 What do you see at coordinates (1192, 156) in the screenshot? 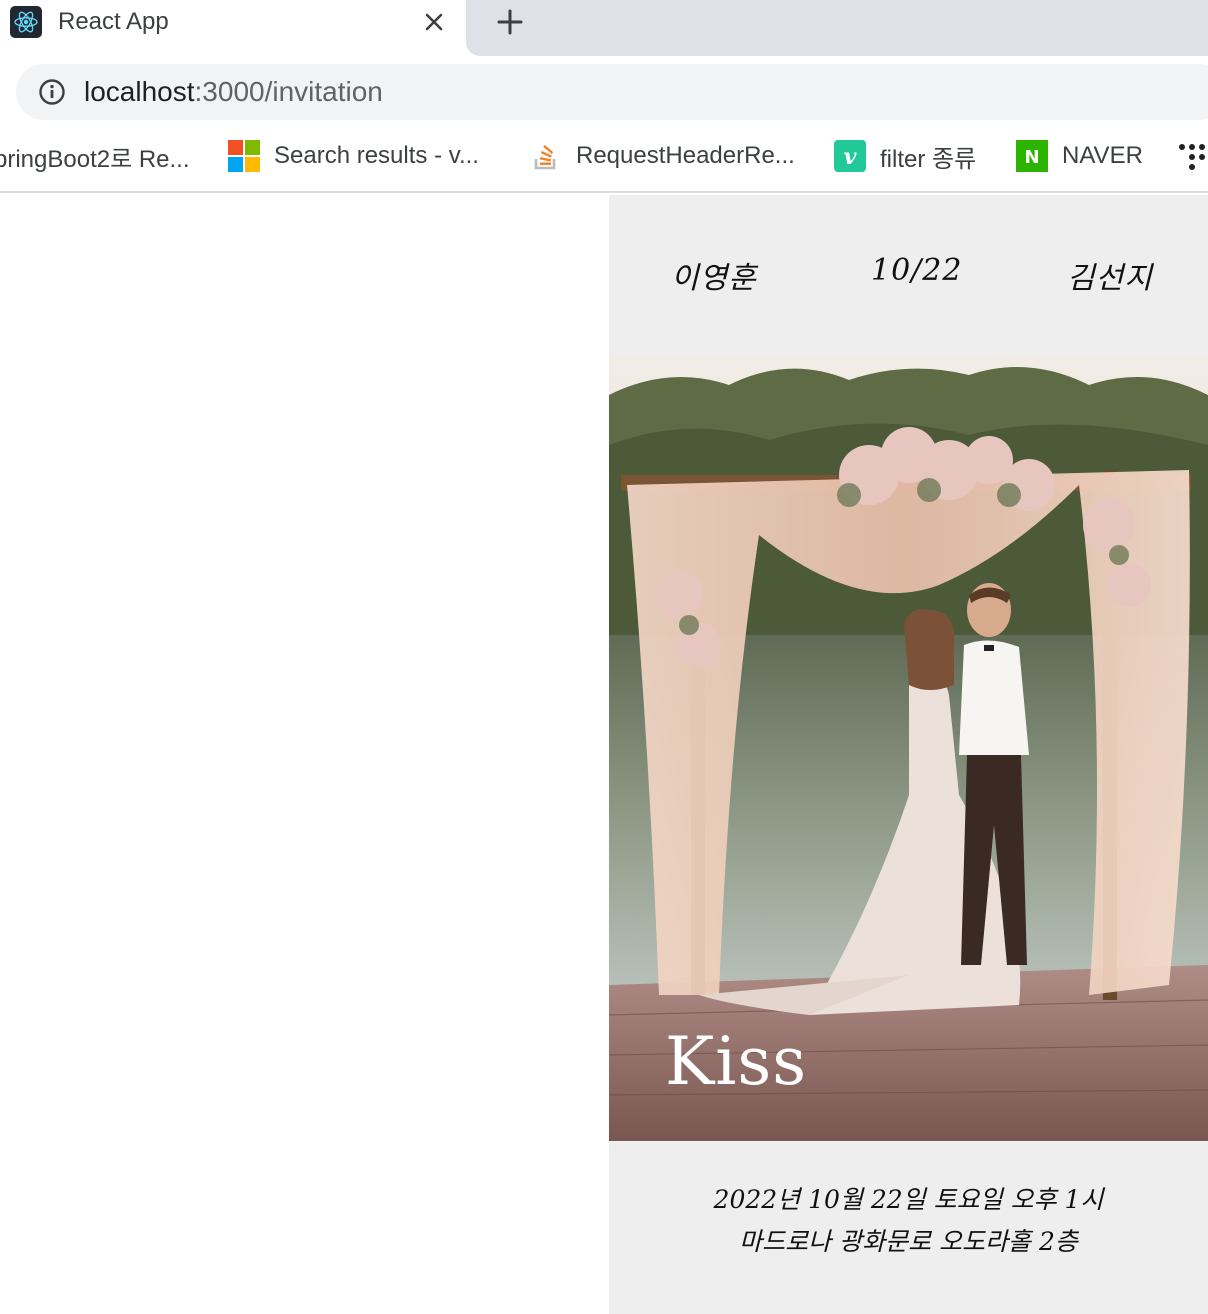
I see `more-dots-icon` at bounding box center [1192, 156].